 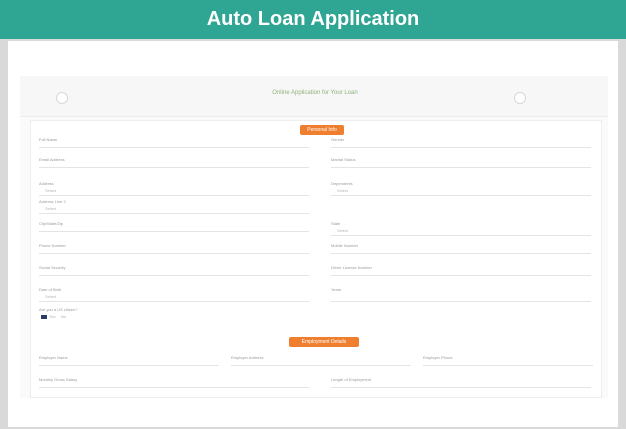 What do you see at coordinates (44, 317) in the screenshot?
I see `yes-toggle` at bounding box center [44, 317].